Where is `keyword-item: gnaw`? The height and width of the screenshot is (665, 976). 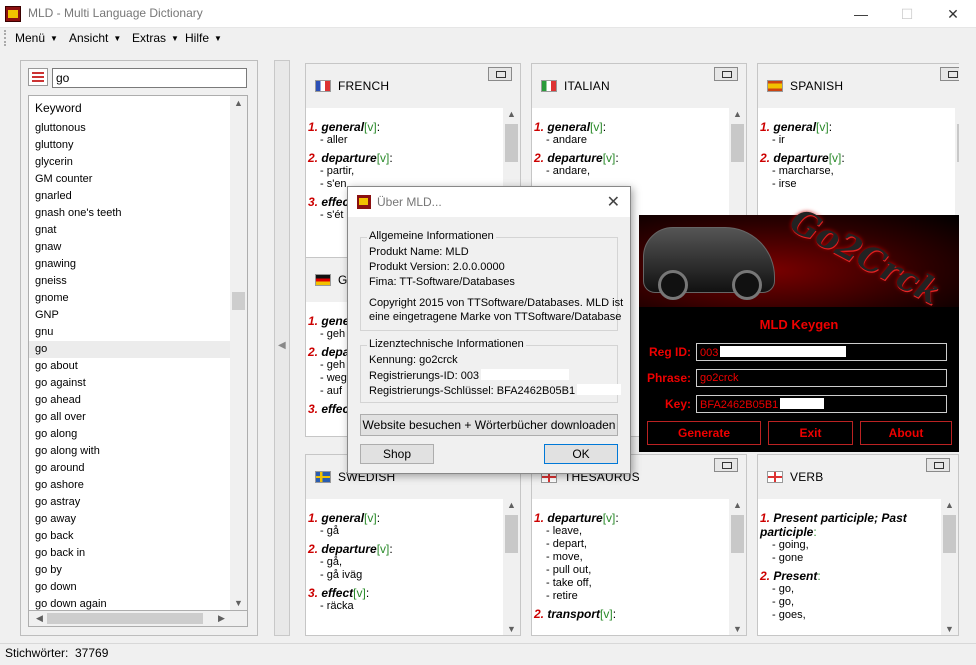
keyword-item: gnaw is located at coordinates (130, 247).